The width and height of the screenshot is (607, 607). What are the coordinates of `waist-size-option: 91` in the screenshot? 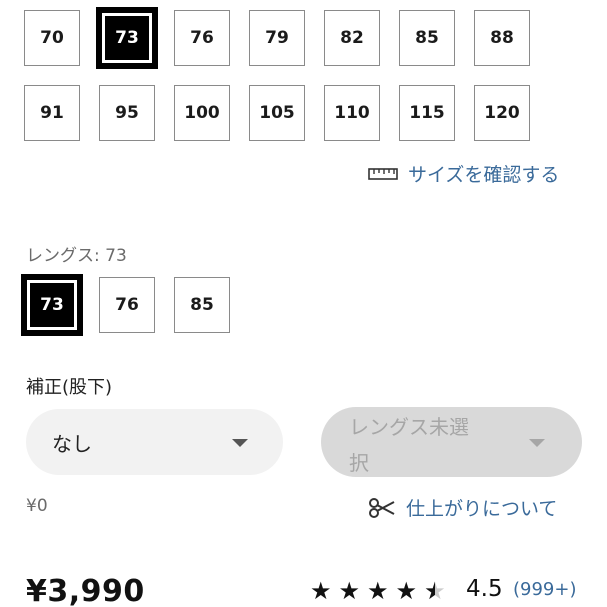 It's located at (52, 113).